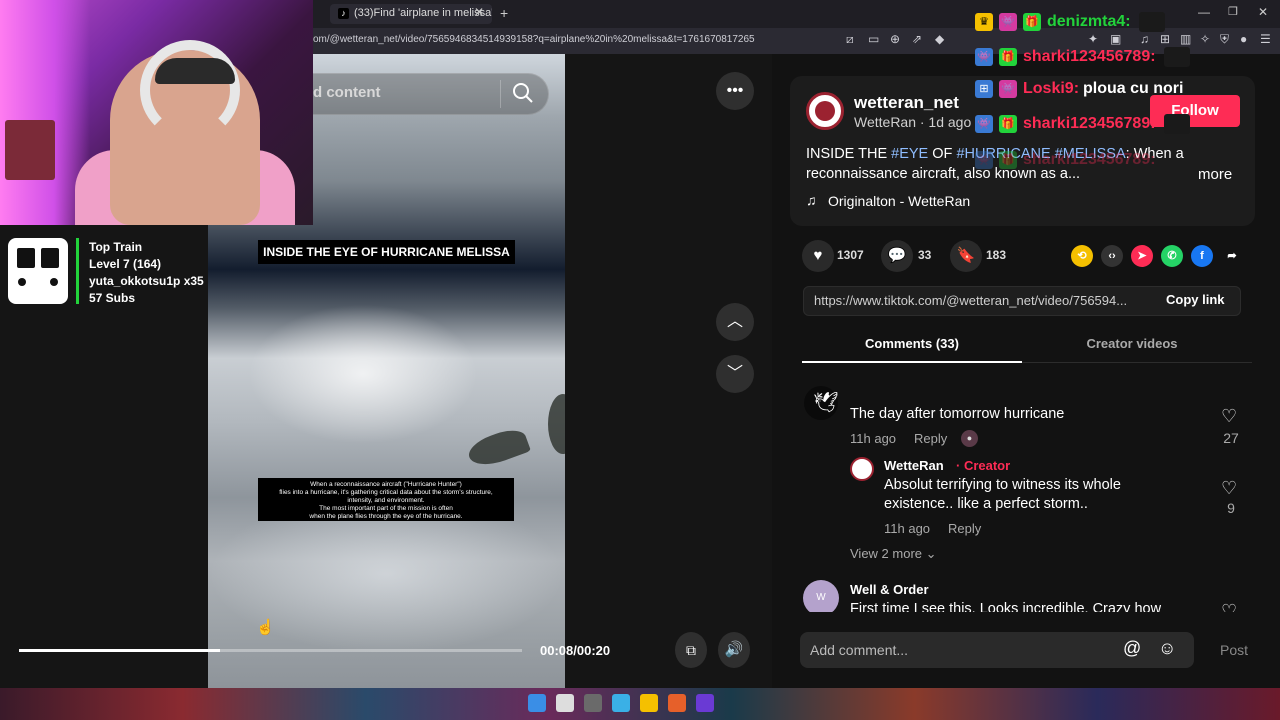 This screenshot has height=720, width=1280. I want to click on browser-icon, so click(677, 703).